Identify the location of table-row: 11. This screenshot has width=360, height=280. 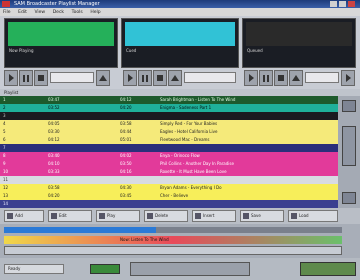
(169, 180).